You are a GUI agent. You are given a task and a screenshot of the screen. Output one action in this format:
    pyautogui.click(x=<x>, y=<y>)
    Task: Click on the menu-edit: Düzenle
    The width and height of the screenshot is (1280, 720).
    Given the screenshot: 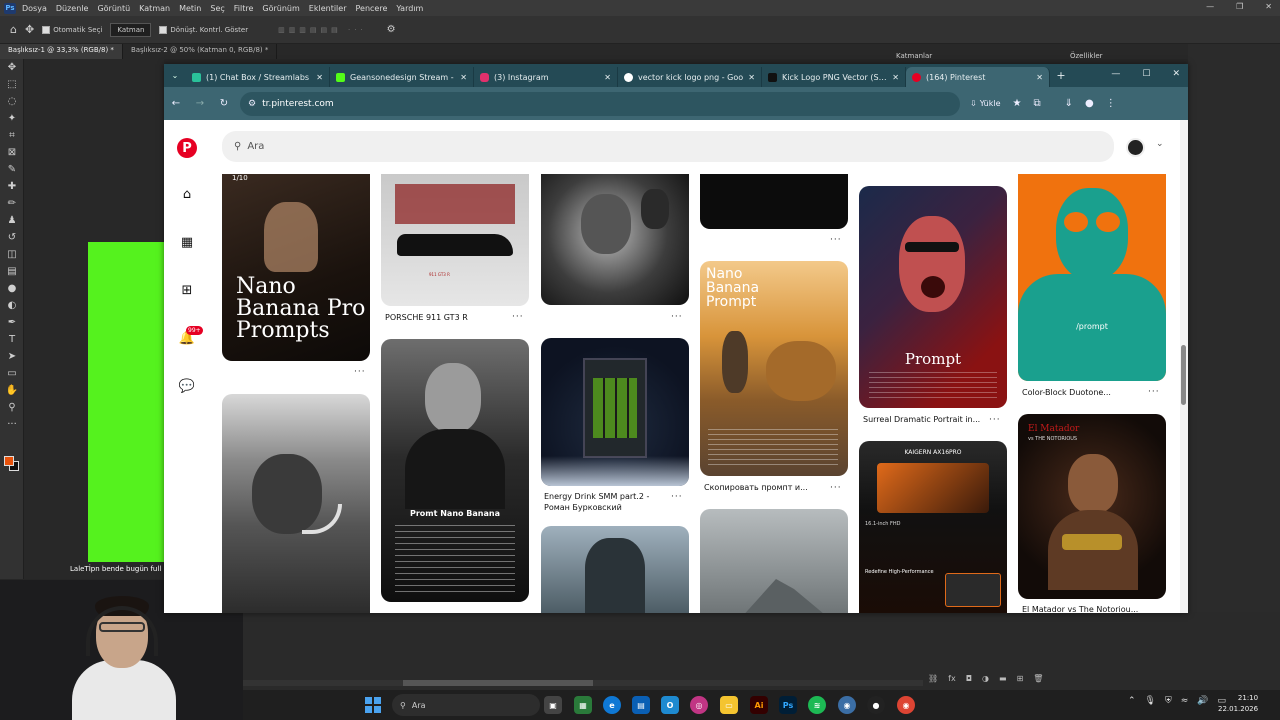 What is the action you would take?
    pyautogui.click(x=72, y=8)
    